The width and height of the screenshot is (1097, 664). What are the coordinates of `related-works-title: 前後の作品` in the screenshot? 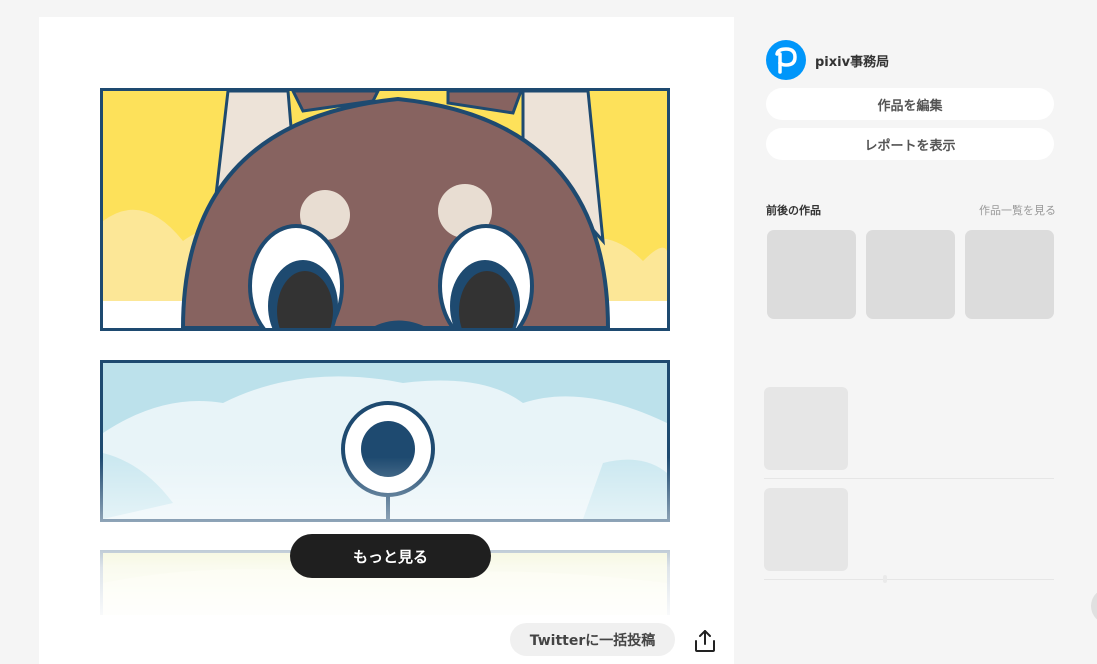 It's located at (793, 210).